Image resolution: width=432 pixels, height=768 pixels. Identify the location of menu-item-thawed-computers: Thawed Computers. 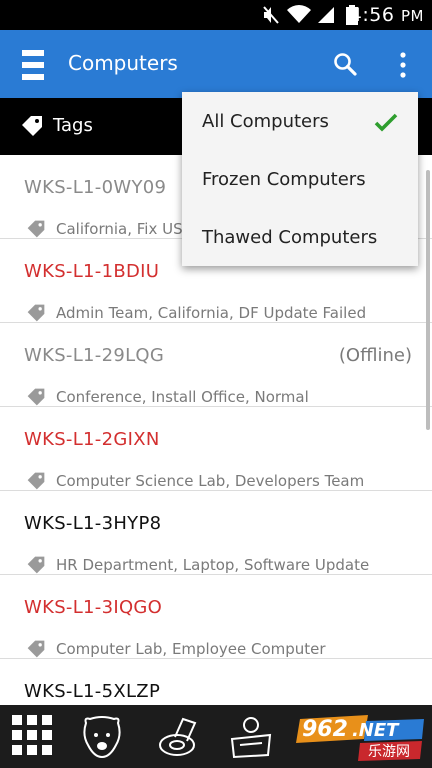
(300, 237).